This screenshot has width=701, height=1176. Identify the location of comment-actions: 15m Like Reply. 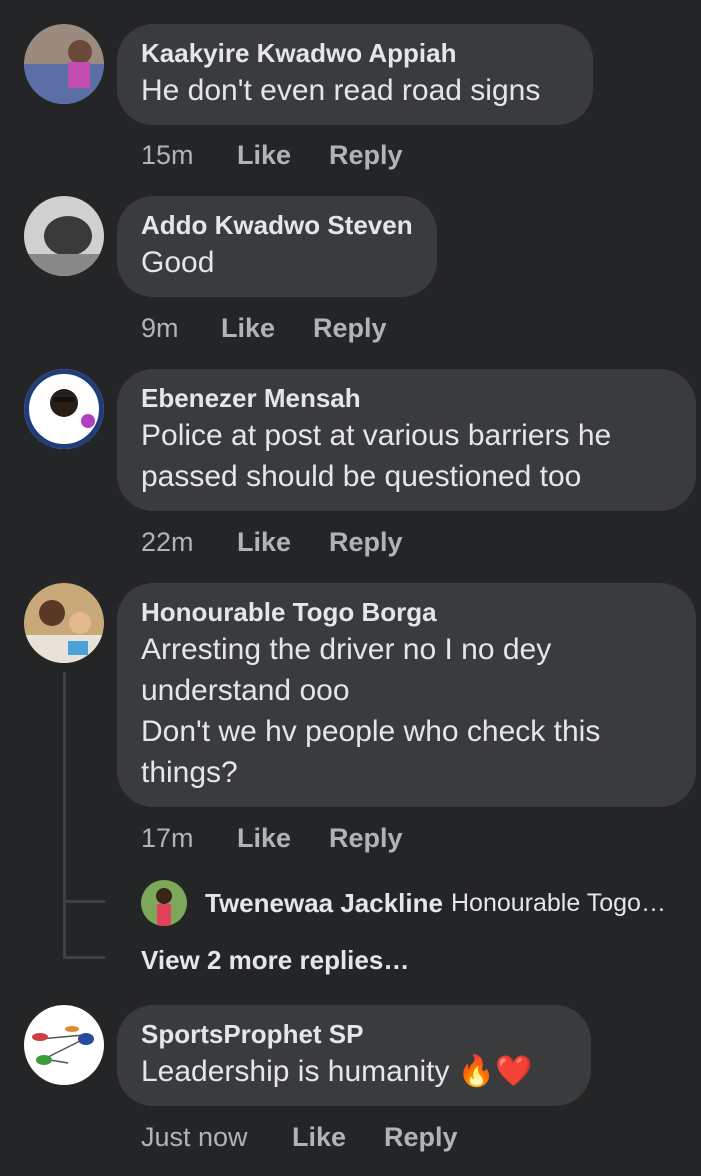
(272, 155).